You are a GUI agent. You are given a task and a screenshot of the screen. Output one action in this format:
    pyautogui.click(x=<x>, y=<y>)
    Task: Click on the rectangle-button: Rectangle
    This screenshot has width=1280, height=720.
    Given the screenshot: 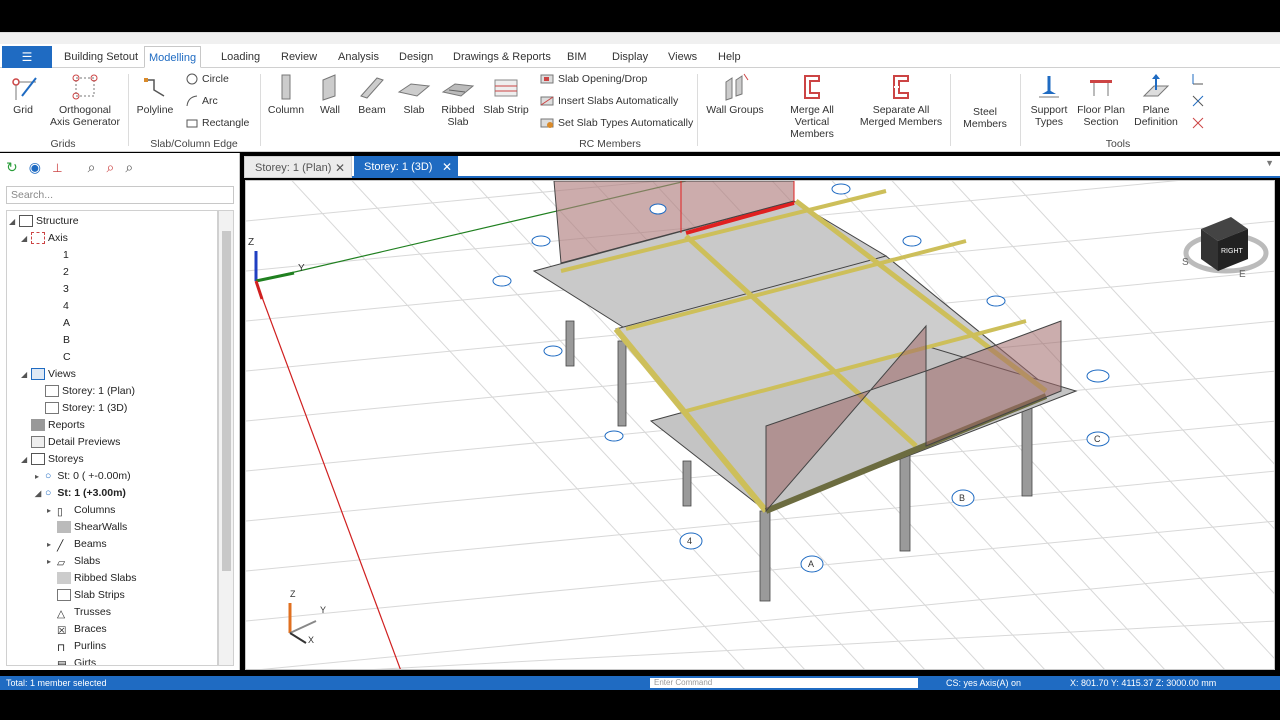 What is the action you would take?
    pyautogui.click(x=217, y=123)
    